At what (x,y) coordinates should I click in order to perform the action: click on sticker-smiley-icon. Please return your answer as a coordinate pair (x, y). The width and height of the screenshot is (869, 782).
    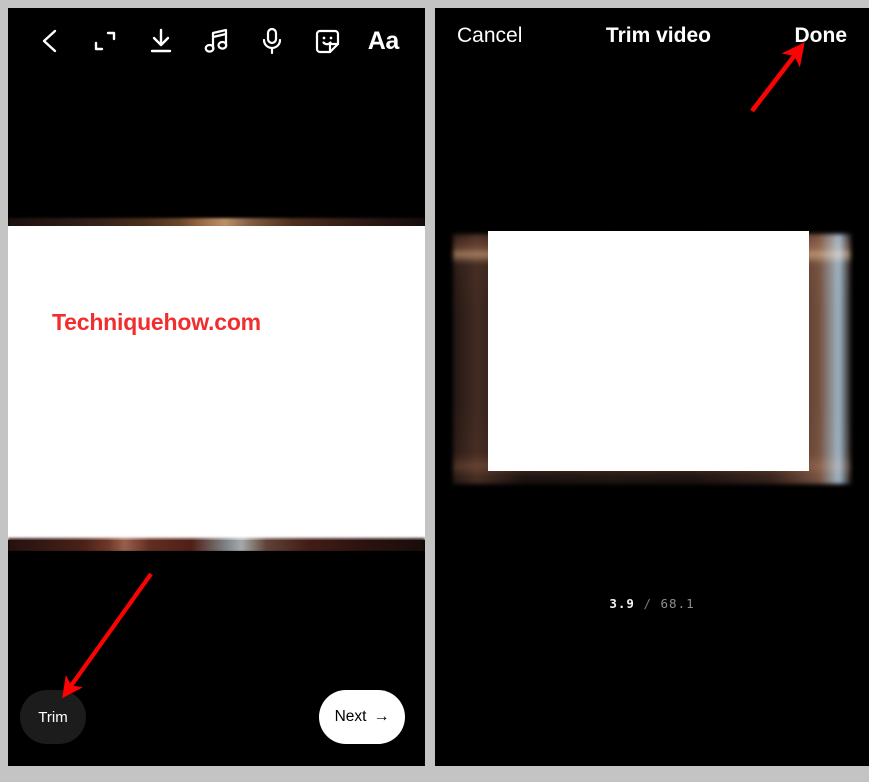
    Looking at the image, I should click on (328, 41).